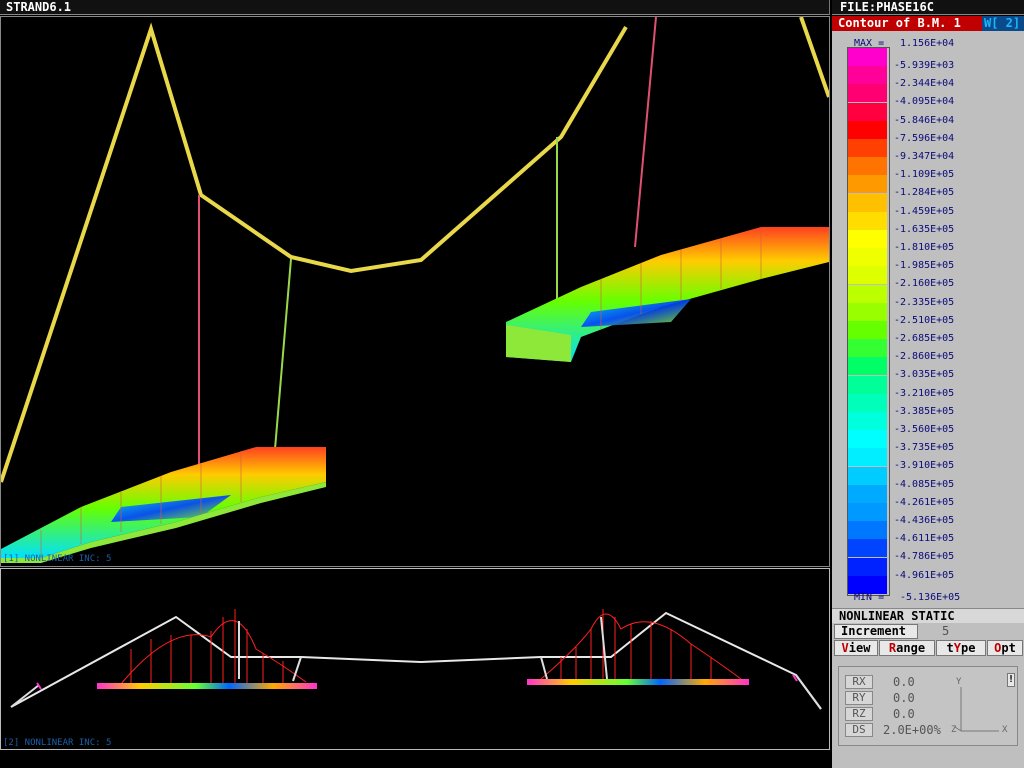 This screenshot has height=768, width=1024. Describe the element at coordinates (1005, 648) in the screenshot. I see `menu-opt-button: Opt` at that location.